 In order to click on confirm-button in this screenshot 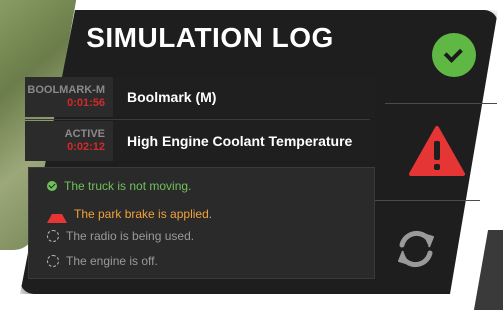, I will do `click(454, 55)`.